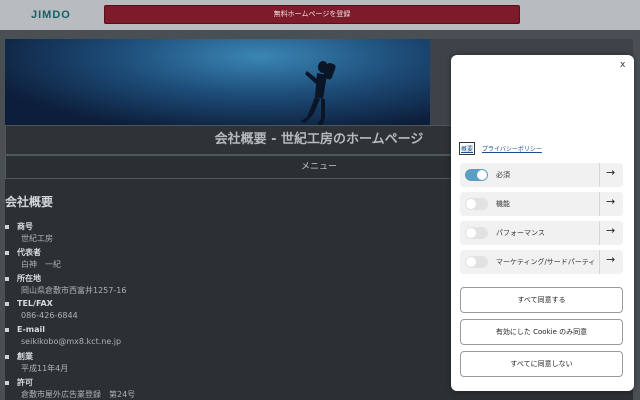 This screenshot has height=400, width=640. What do you see at coordinates (155, 256) in the screenshot?
I see `info-item: 代表者 白神 一紀` at bounding box center [155, 256].